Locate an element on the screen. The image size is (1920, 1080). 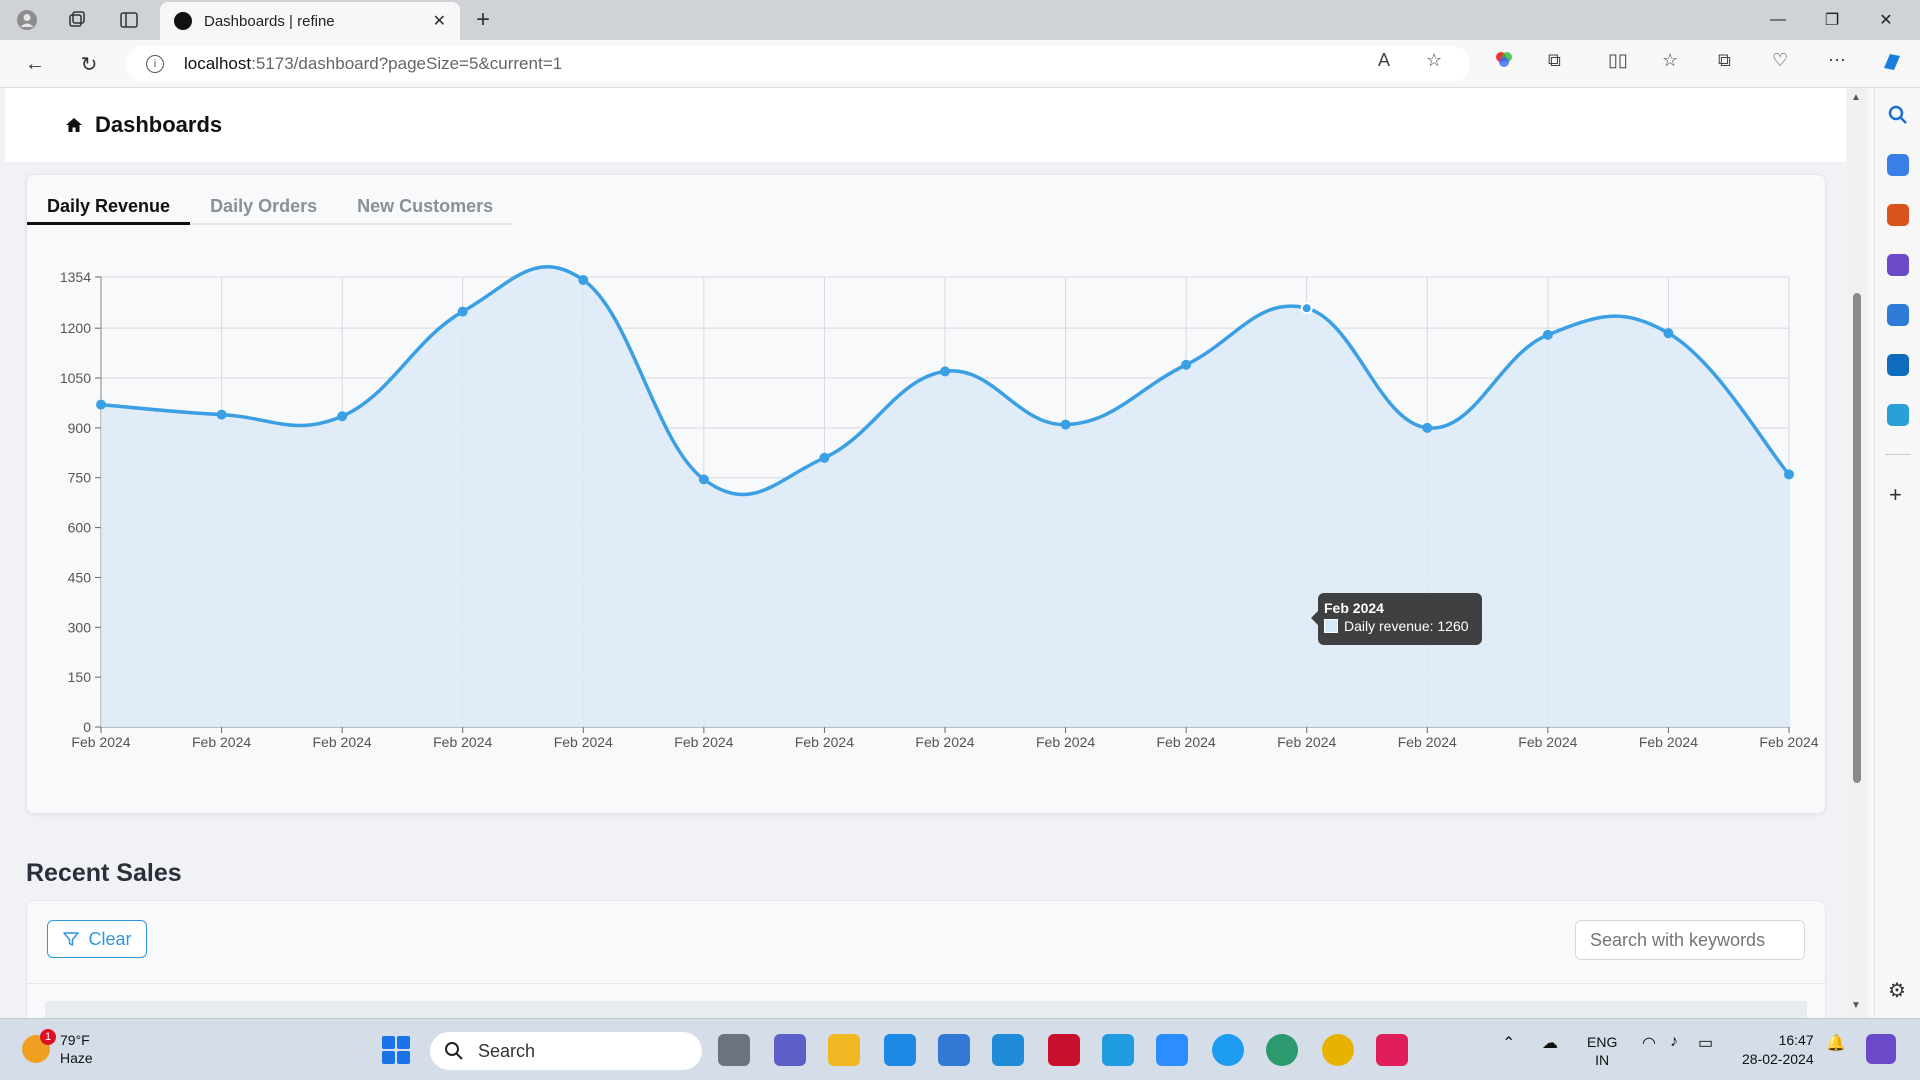
workspaces-icon is located at coordinates (77, 20).